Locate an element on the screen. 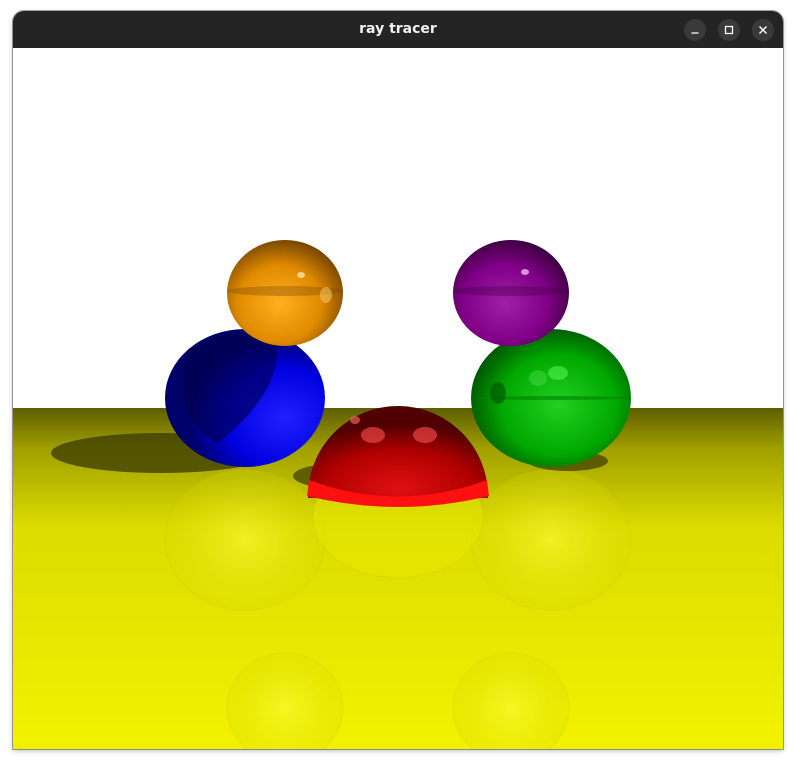  purple-sphere is located at coordinates (511, 293).